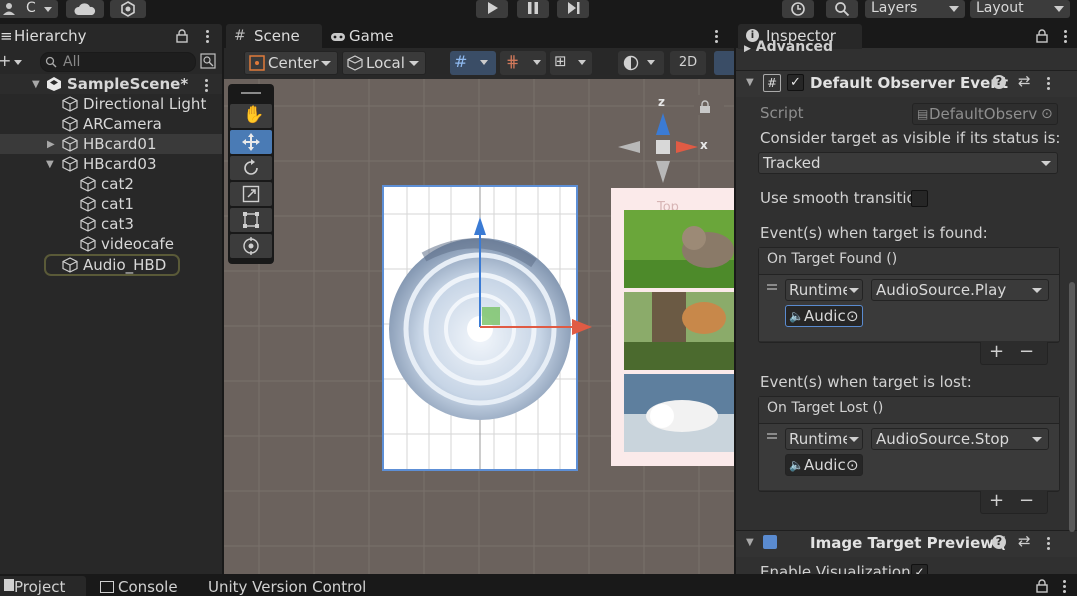 Image resolution: width=1077 pixels, height=596 pixels. I want to click on layers-label: Layers, so click(894, 8).